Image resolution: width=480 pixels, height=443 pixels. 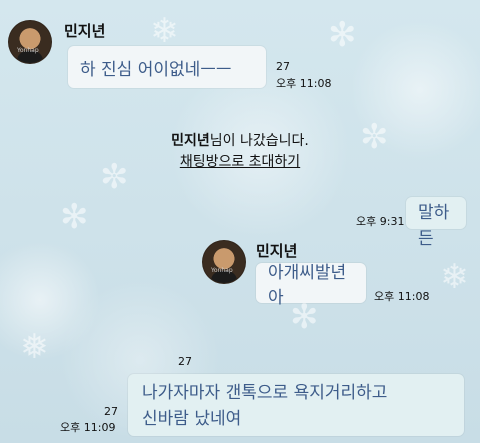 What do you see at coordinates (34, 347) in the screenshot?
I see `snowflake-decoration: ❅` at bounding box center [34, 347].